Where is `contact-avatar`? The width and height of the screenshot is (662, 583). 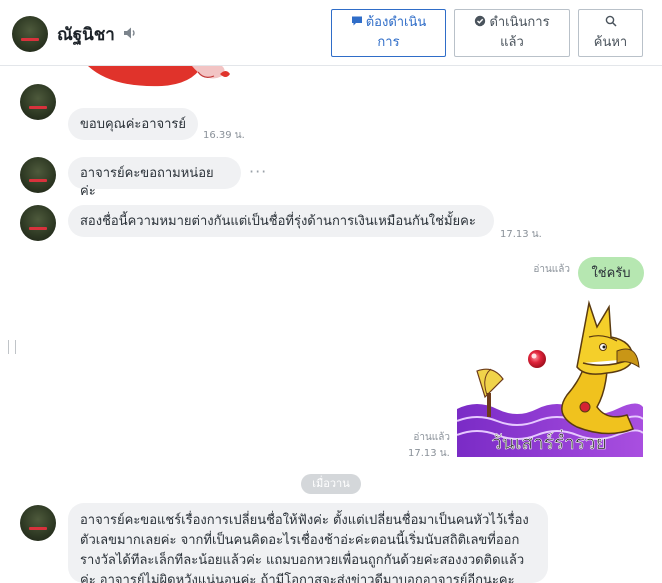
contact-avatar is located at coordinates (30, 34).